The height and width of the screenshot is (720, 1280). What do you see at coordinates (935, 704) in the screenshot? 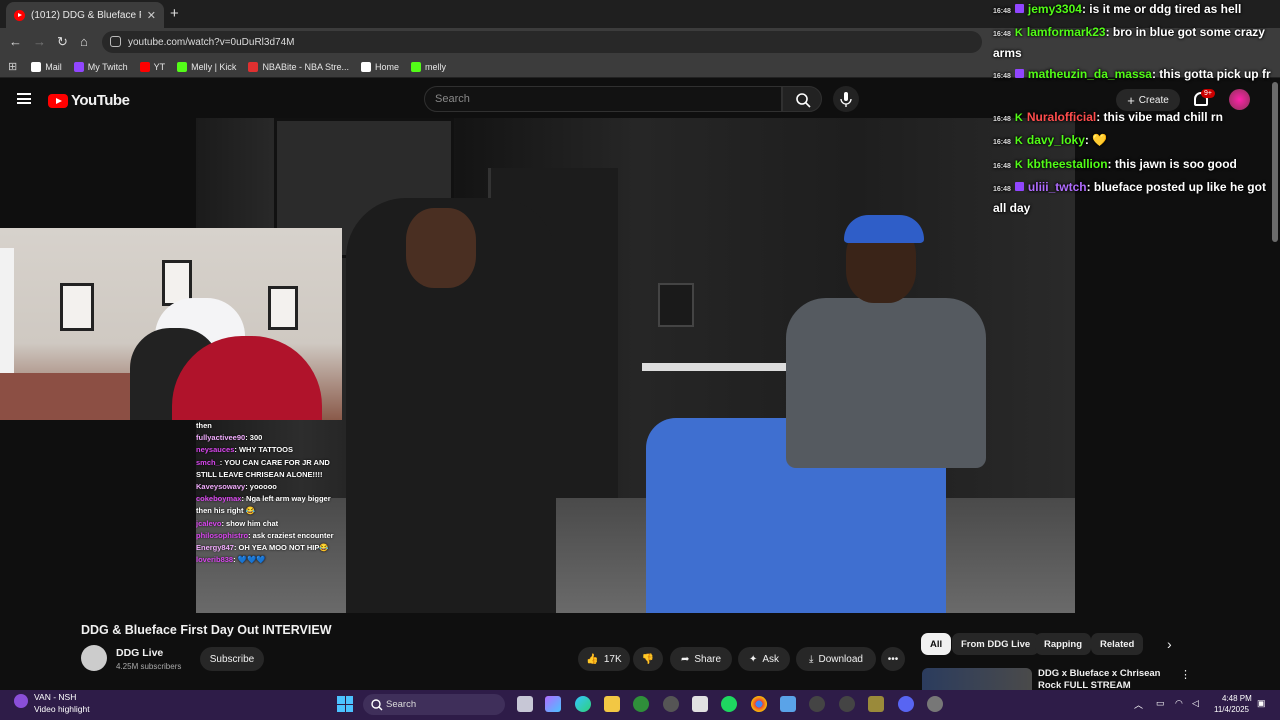
I see `settings-gear-icon` at bounding box center [935, 704].